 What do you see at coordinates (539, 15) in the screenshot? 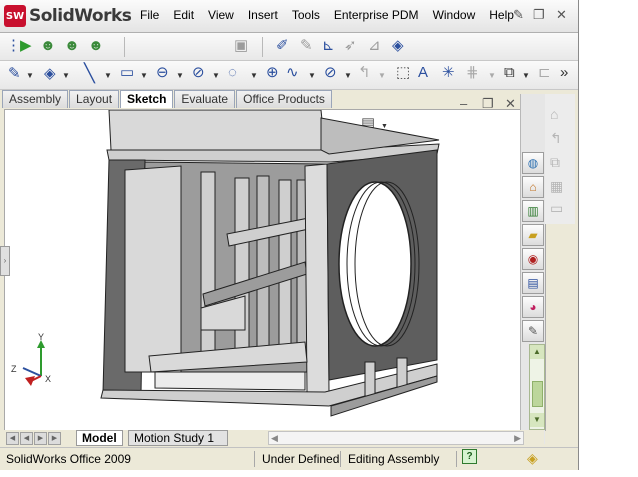
I see `restore-icon: ❐` at bounding box center [539, 15].